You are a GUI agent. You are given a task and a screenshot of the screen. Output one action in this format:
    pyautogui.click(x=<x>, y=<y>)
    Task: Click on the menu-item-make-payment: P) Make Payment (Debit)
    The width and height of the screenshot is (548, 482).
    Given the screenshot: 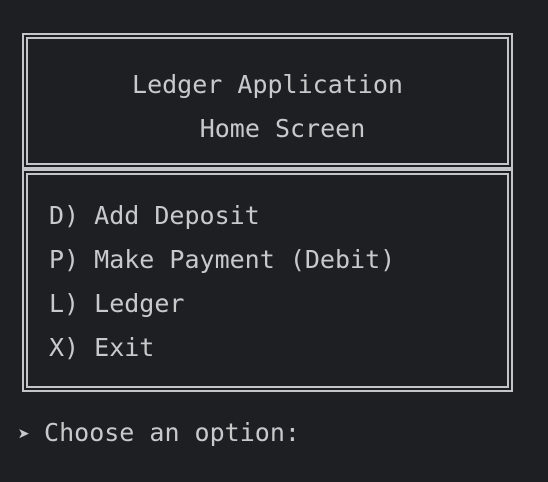 What is the action you would take?
    pyautogui.click(x=222, y=259)
    